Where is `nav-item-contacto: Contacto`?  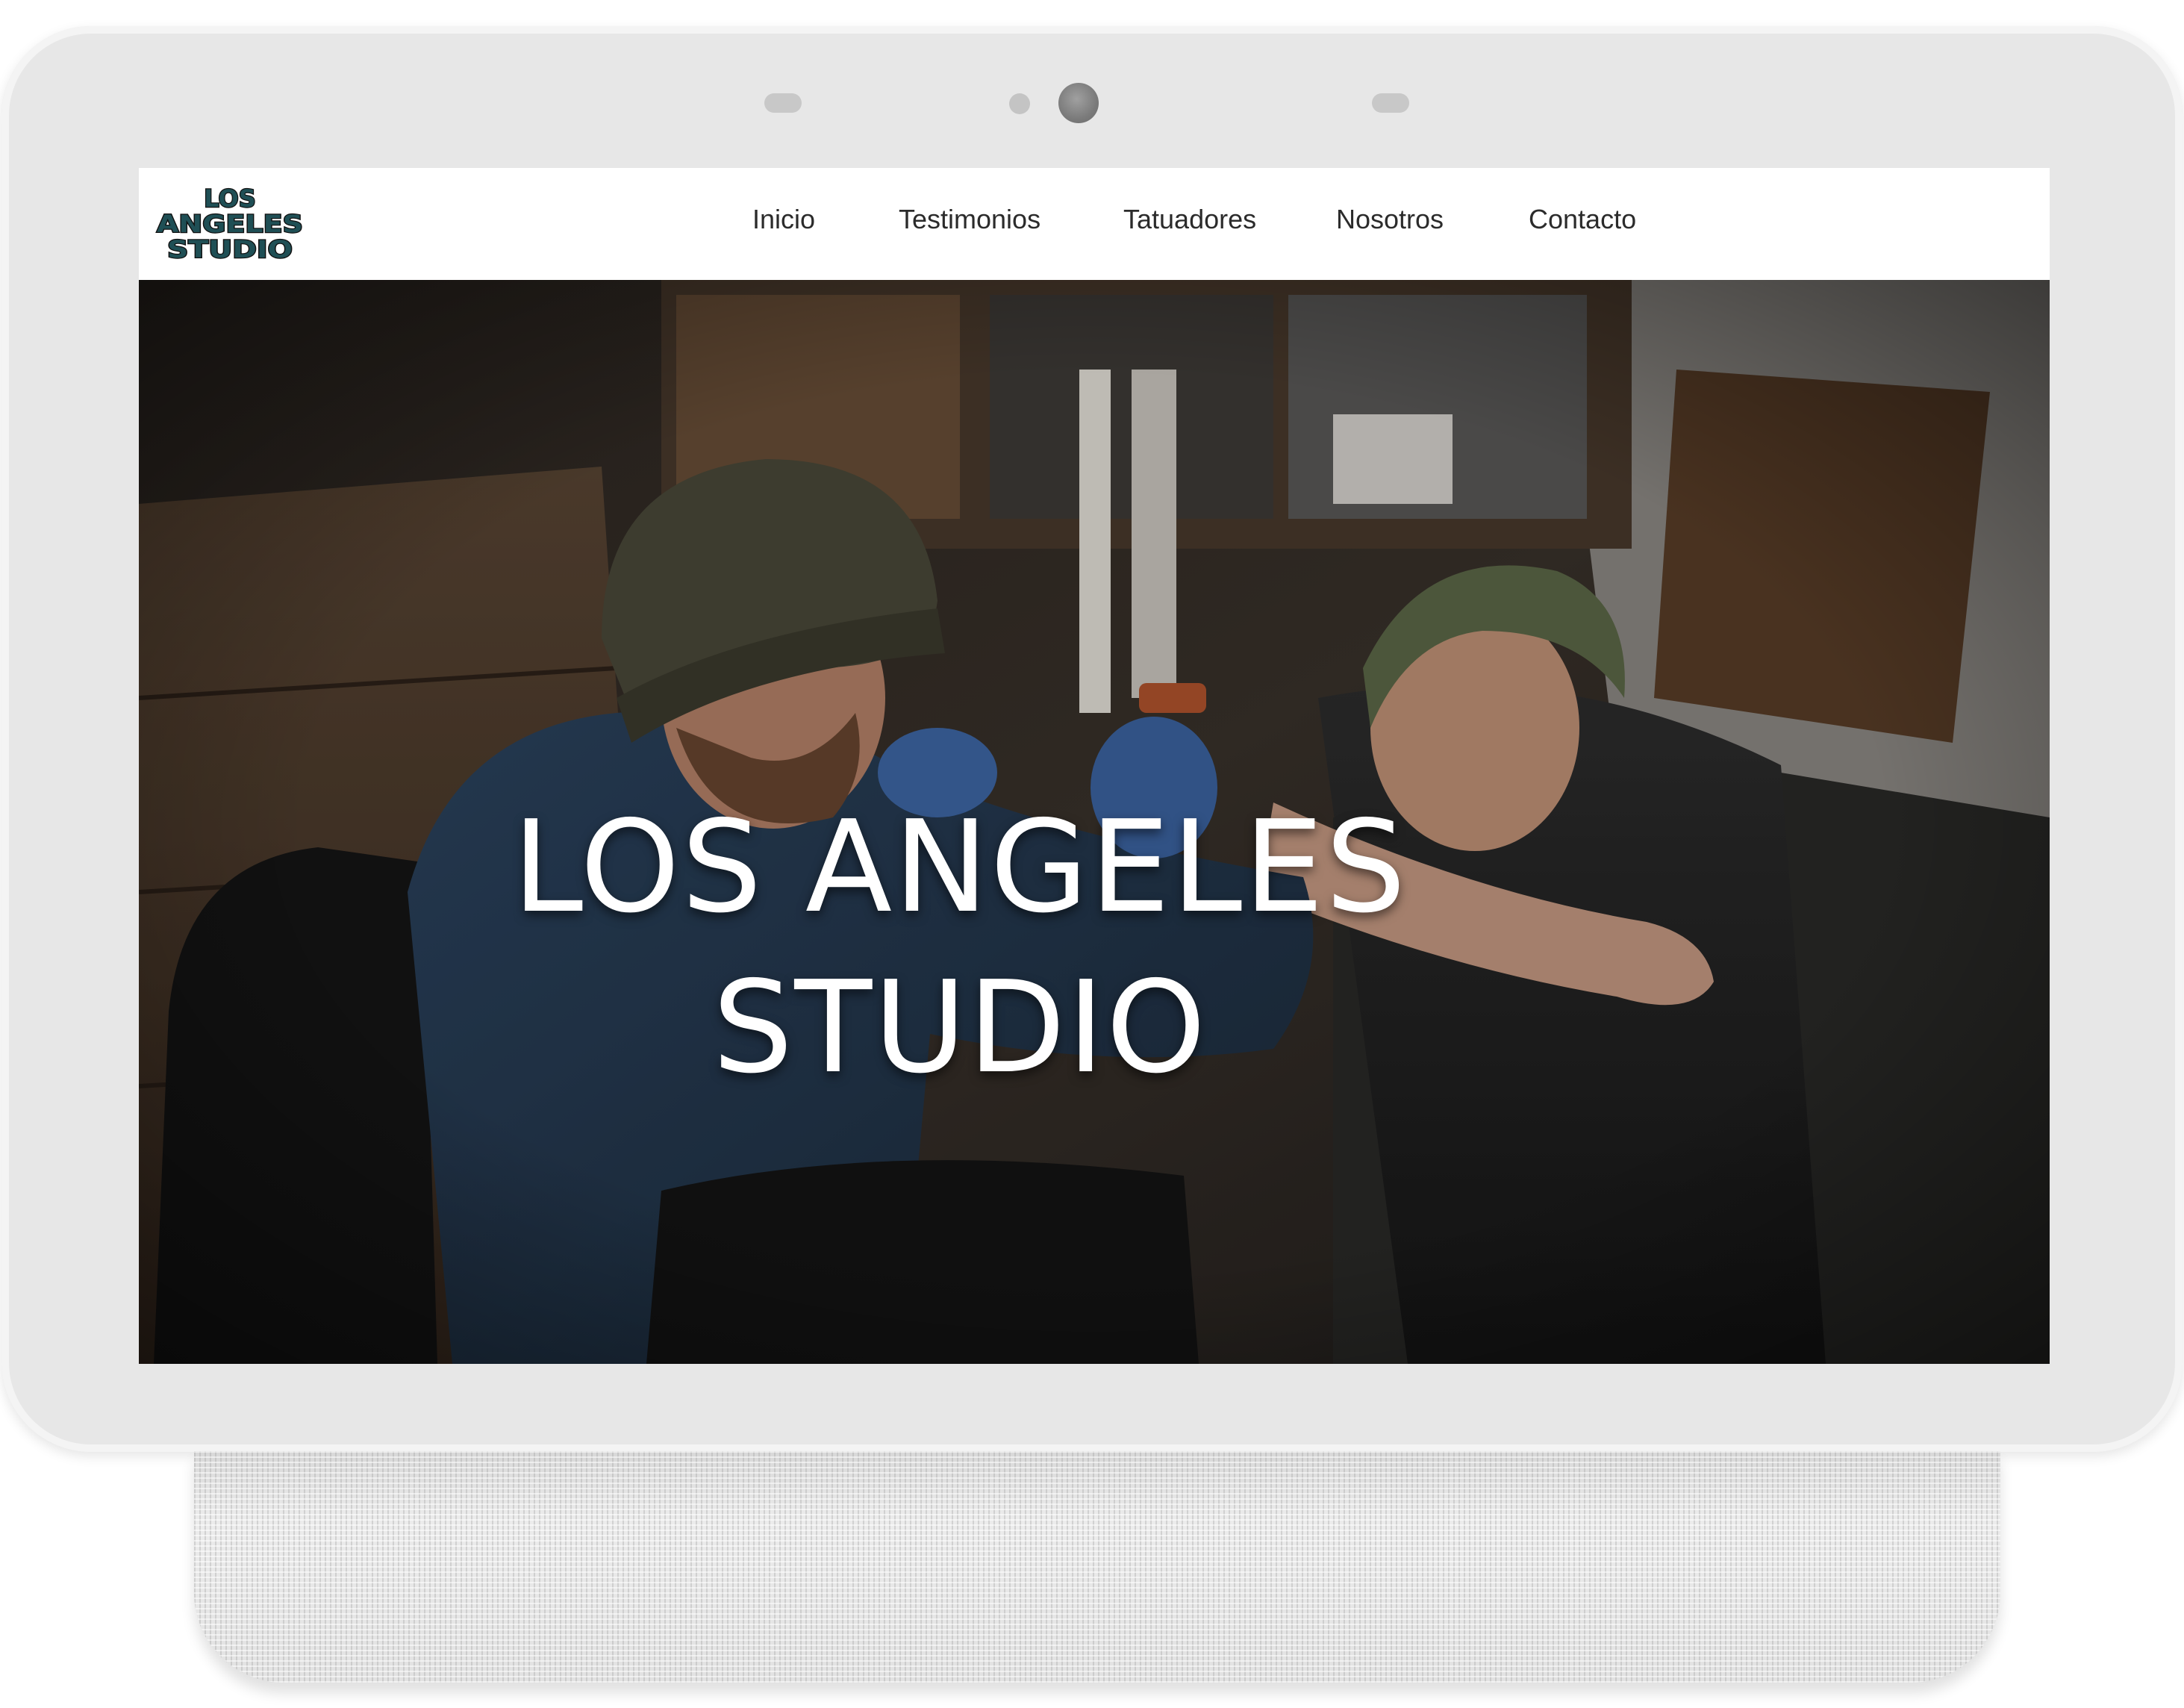 nav-item-contacto: Contacto is located at coordinates (1582, 219).